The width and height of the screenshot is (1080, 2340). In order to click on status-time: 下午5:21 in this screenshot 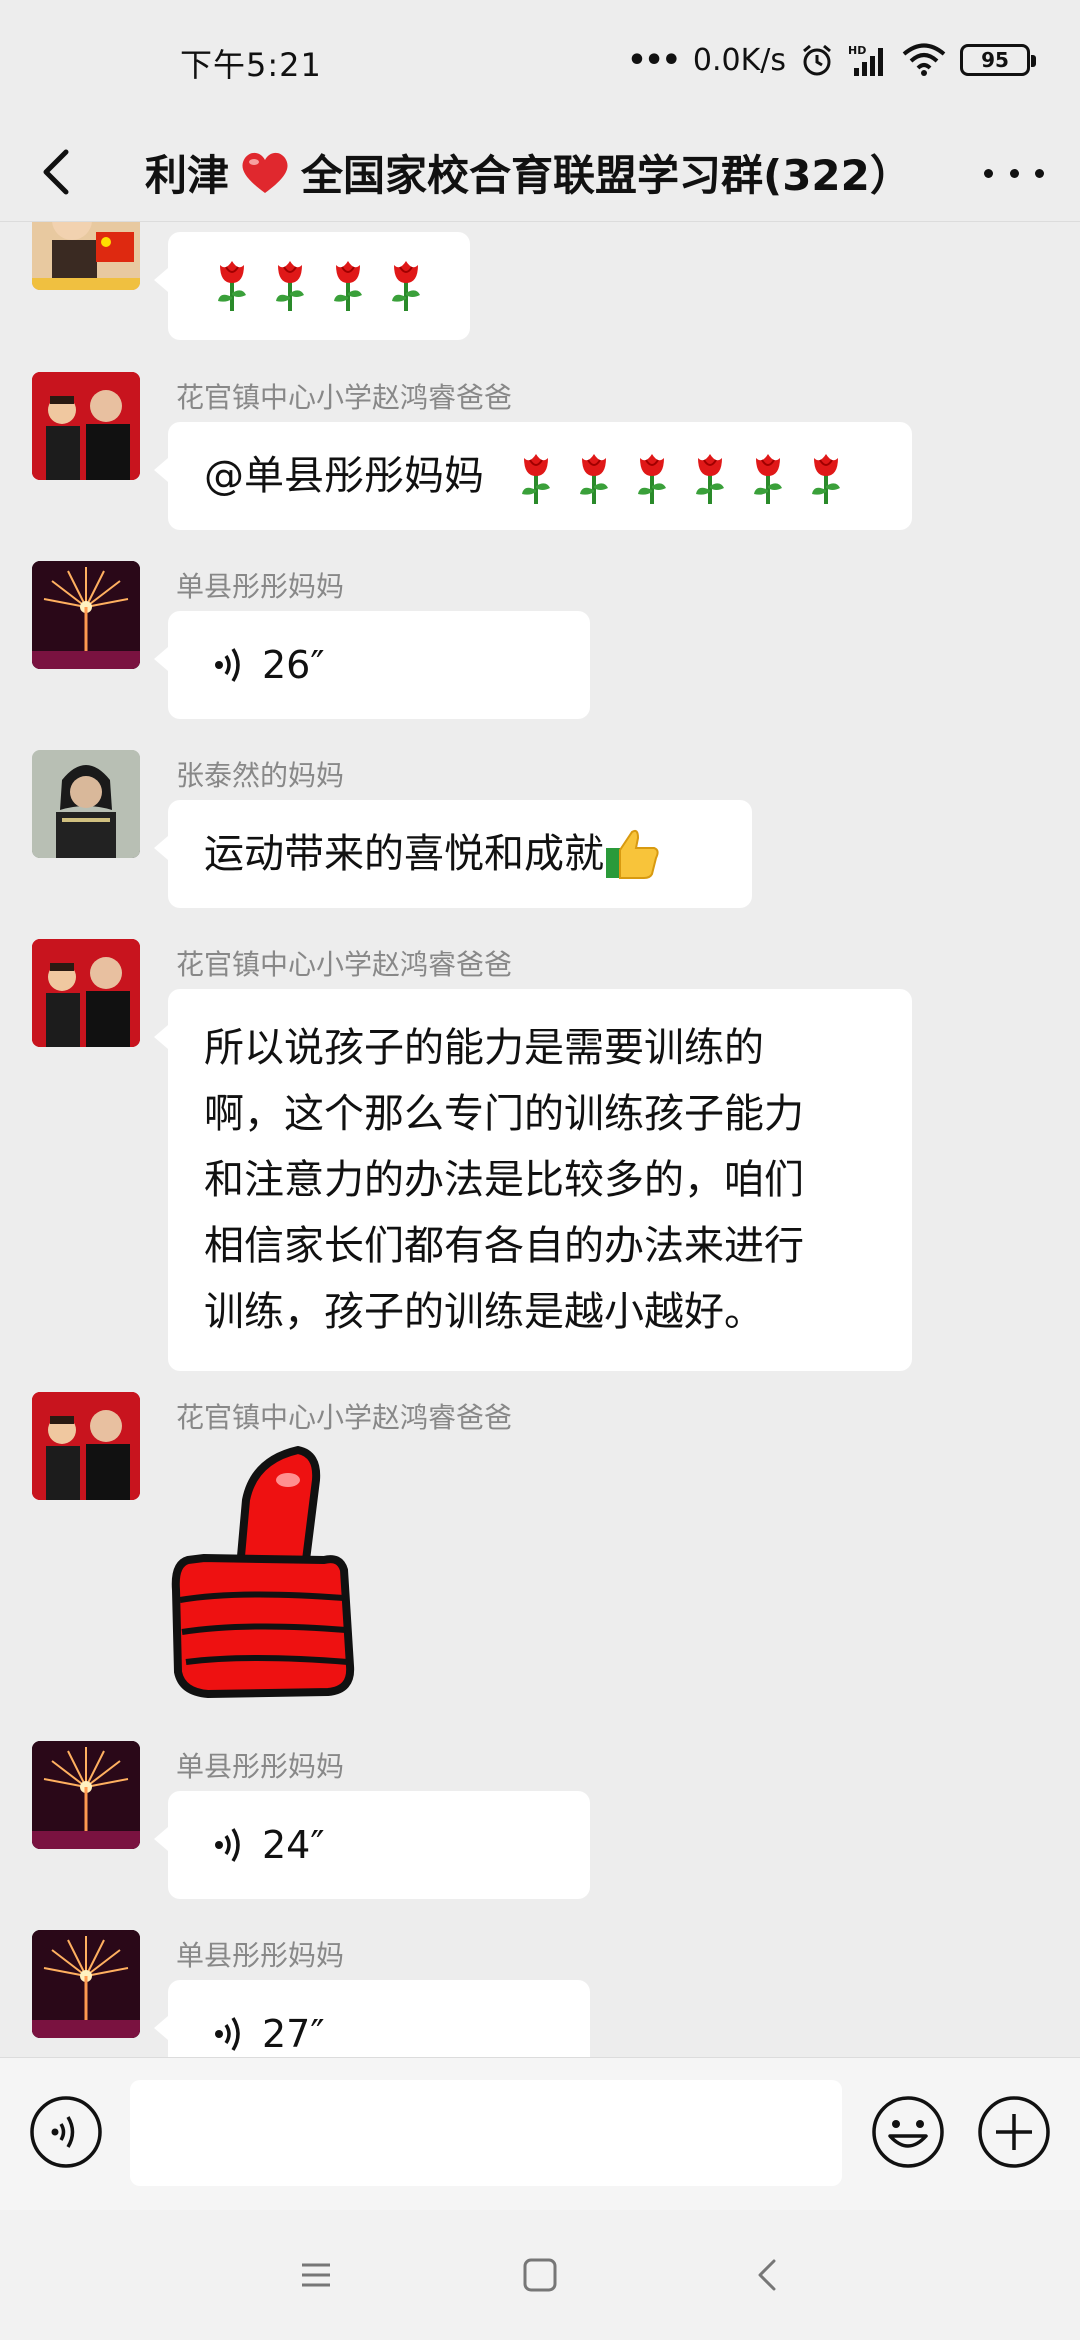, I will do `click(251, 65)`.